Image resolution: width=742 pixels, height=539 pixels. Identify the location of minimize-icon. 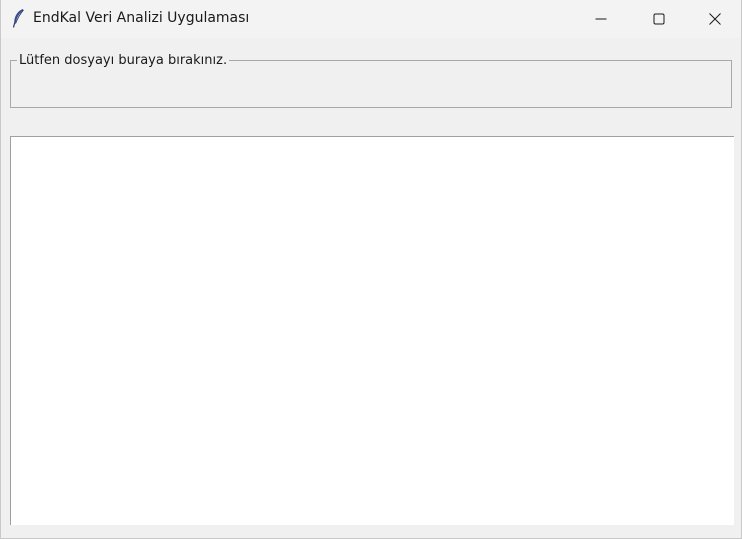
(601, 19).